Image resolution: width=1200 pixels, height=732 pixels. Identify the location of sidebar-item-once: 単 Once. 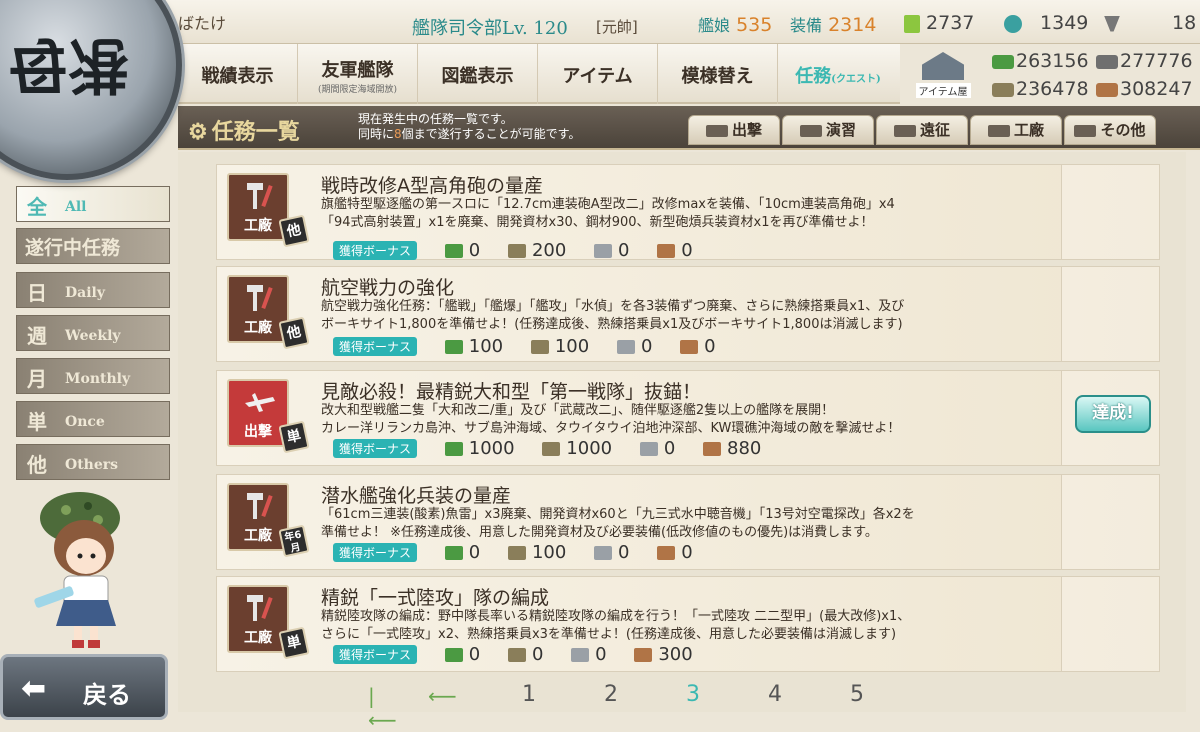
(93, 419).